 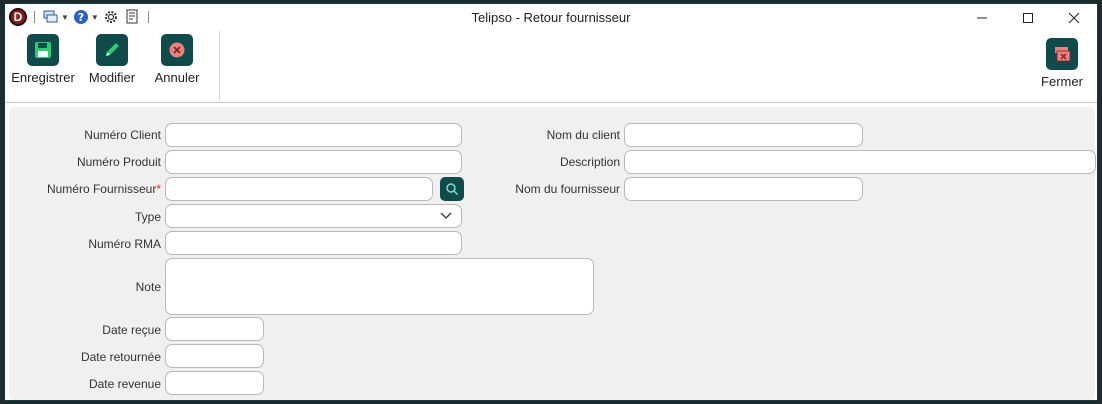 I want to click on client-number-field, so click(x=313, y=135).